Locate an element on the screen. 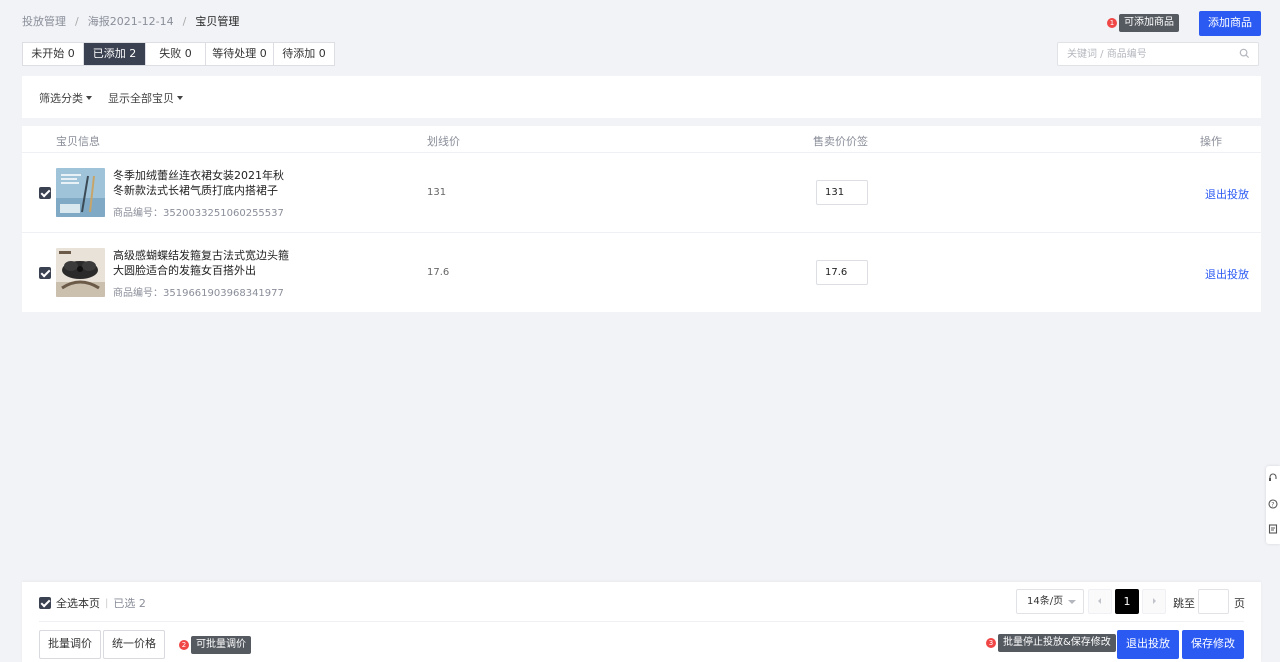 The image size is (1280, 662). page-unit-label: 页 is located at coordinates (1239, 603).